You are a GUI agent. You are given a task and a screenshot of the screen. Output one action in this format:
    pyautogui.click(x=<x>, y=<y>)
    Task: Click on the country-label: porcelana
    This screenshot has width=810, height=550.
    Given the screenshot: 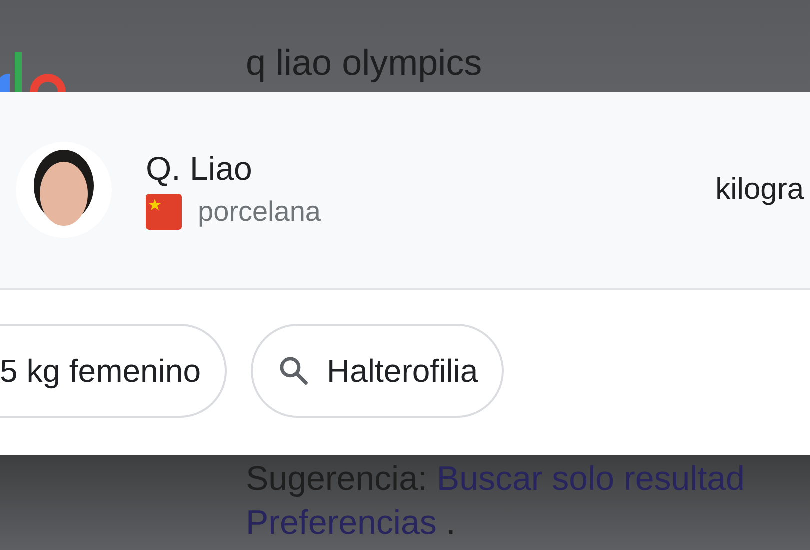 What is the action you would take?
    pyautogui.click(x=259, y=212)
    